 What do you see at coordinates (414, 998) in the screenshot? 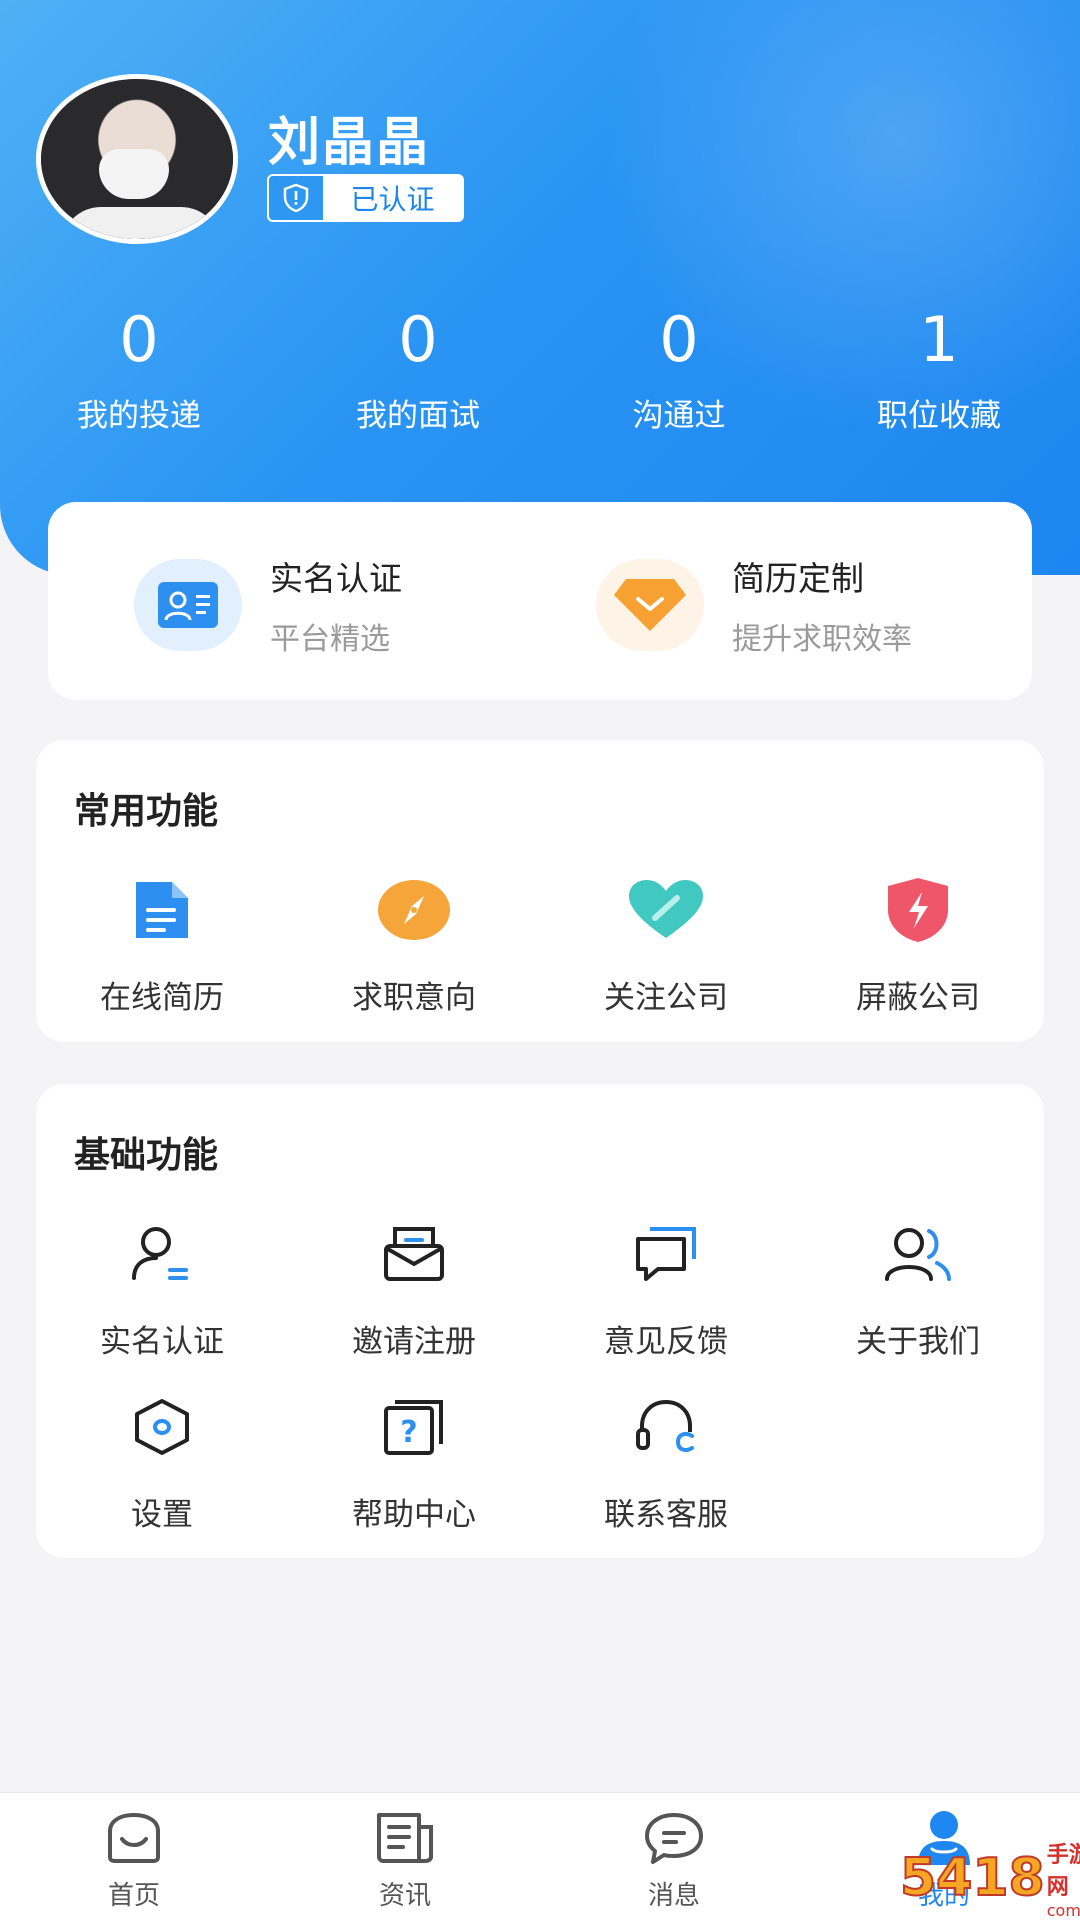
I see `function-label: 求职意向` at bounding box center [414, 998].